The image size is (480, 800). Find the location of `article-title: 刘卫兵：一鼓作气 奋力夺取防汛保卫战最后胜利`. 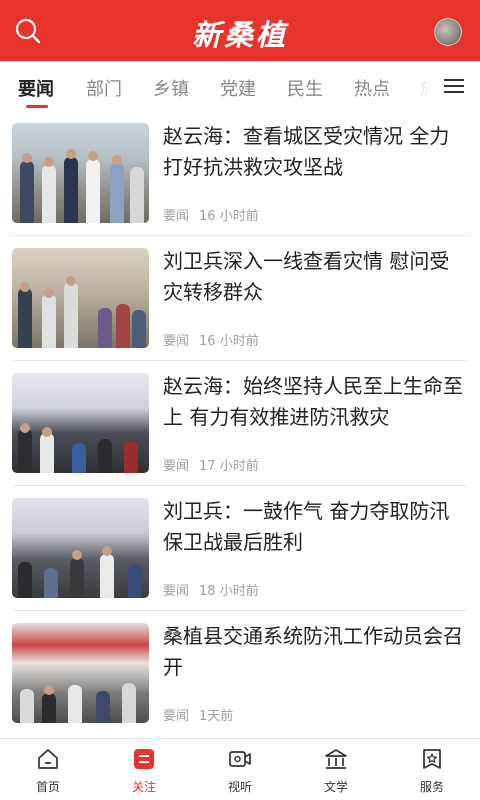

article-title: 刘卫兵：一鼓作气 奋力夺取防汛保卫战最后胜利 is located at coordinates (306, 526).